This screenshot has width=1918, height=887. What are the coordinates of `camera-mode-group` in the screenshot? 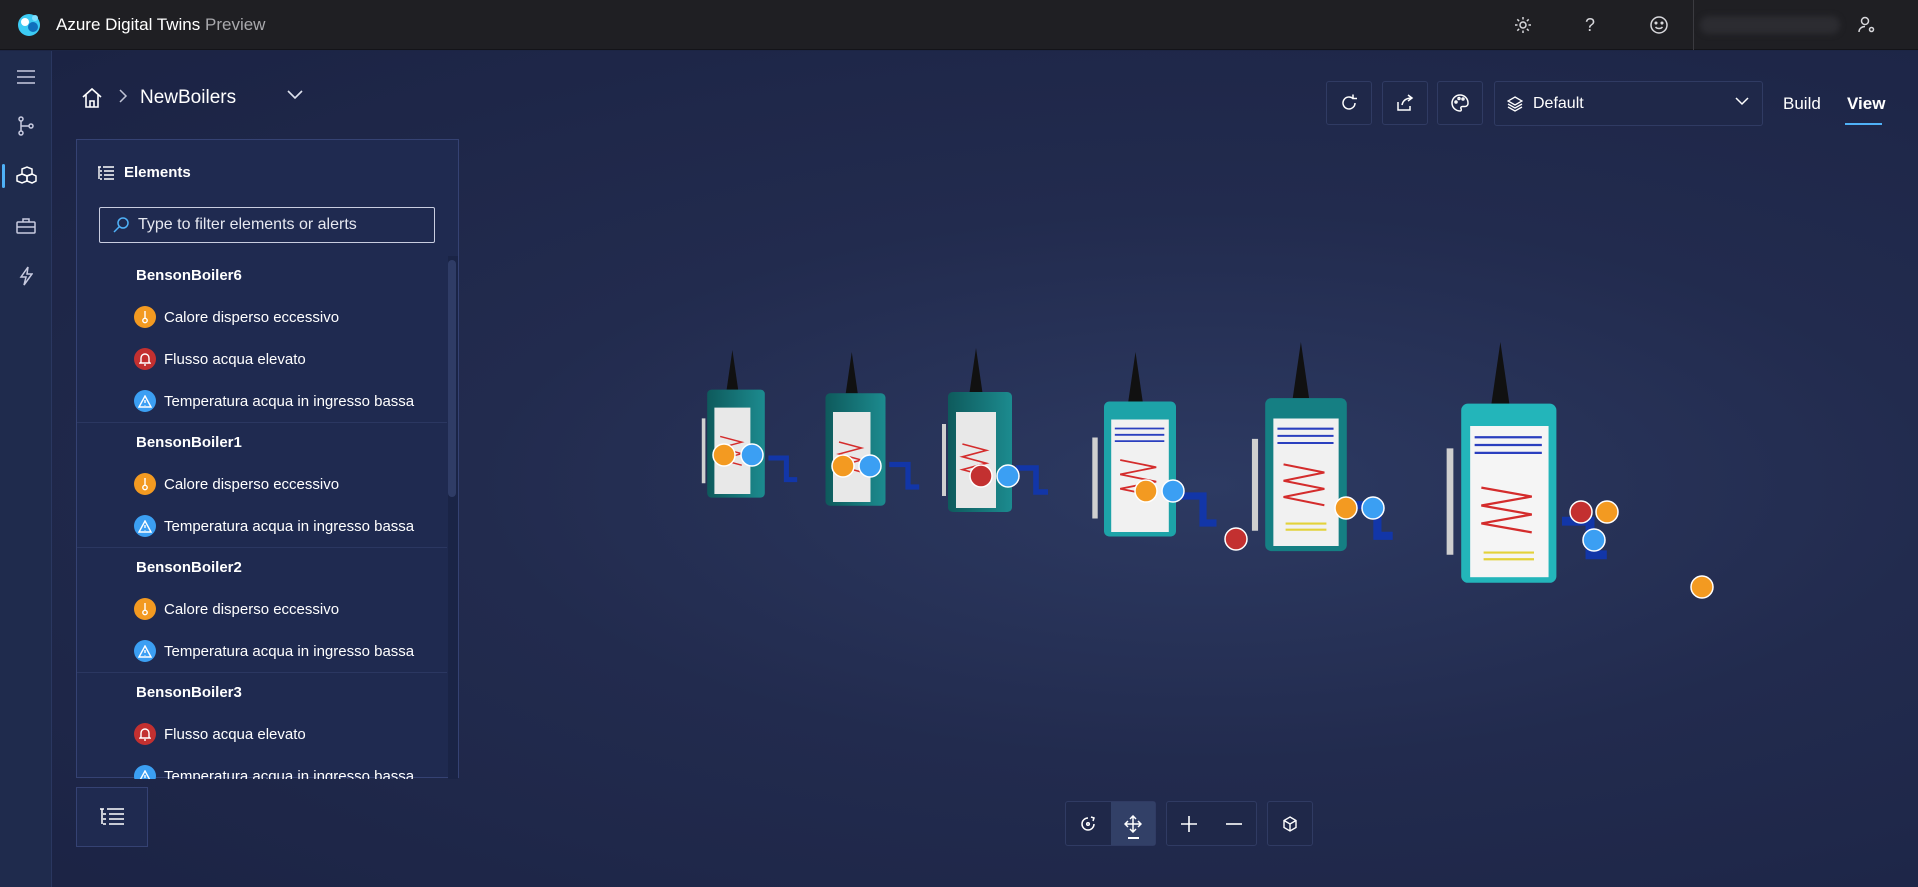 It's located at (1110, 823).